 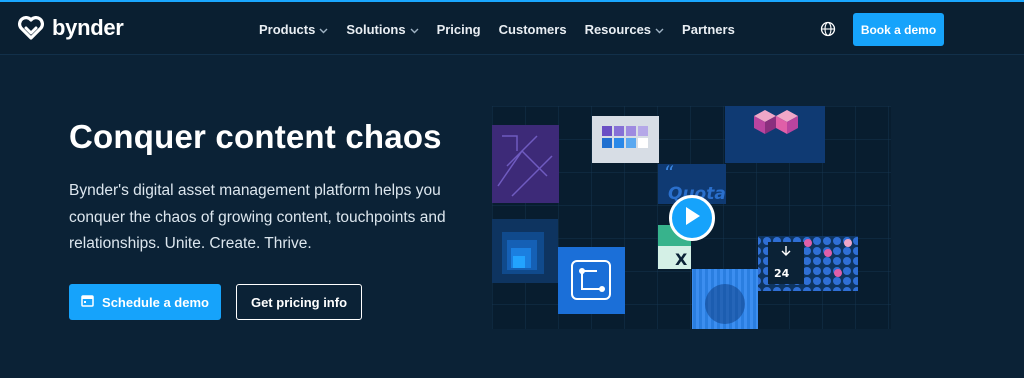 What do you see at coordinates (828, 31) in the screenshot?
I see `globe-icon` at bounding box center [828, 31].